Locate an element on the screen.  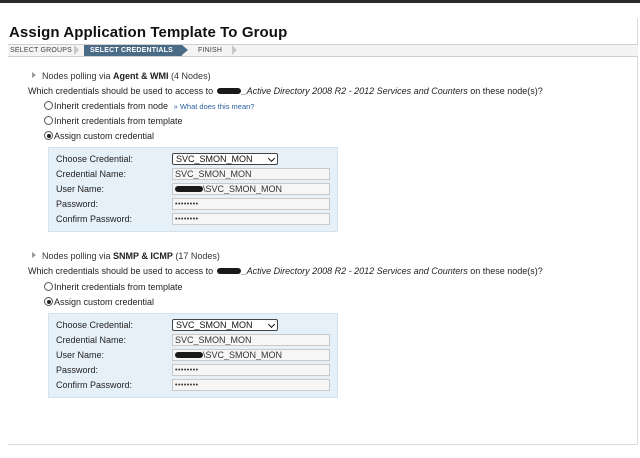
wizard-step-finish: FINISH is located at coordinates (210, 50).